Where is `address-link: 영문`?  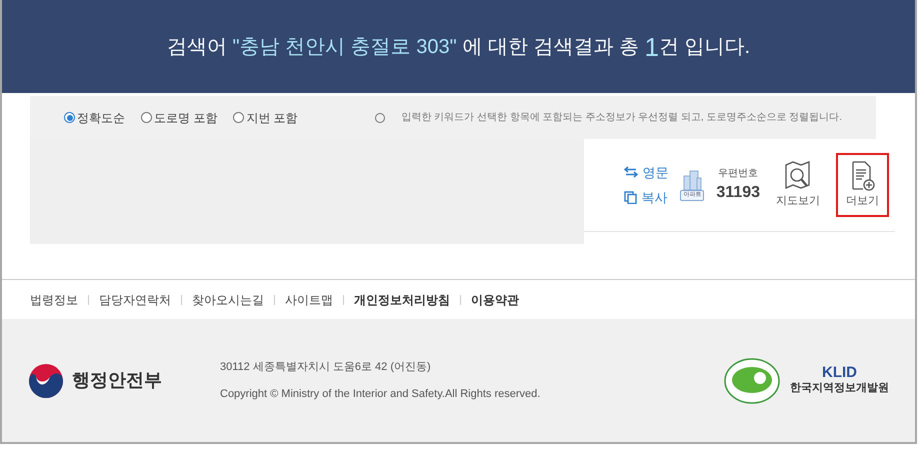
address-link: 영문 is located at coordinates (646, 172).